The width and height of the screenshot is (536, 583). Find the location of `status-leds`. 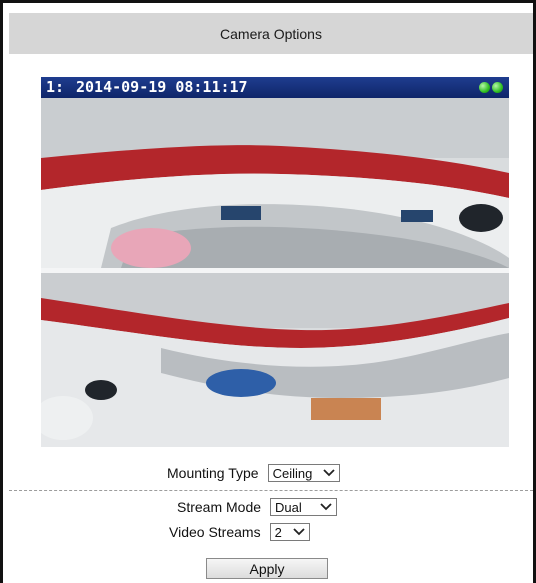

status-leds is located at coordinates (494, 87).